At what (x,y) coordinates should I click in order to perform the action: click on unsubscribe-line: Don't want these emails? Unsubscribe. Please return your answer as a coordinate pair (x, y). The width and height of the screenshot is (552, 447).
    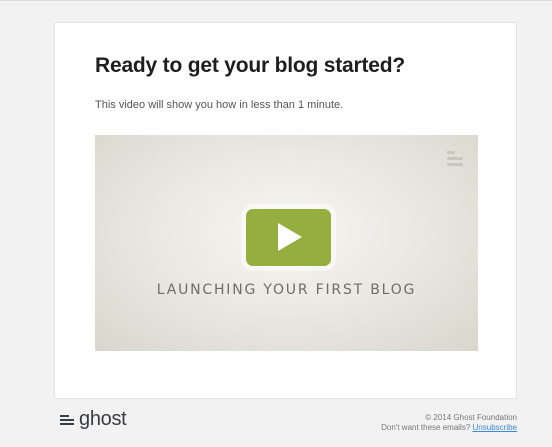
    Looking at the image, I should click on (449, 428).